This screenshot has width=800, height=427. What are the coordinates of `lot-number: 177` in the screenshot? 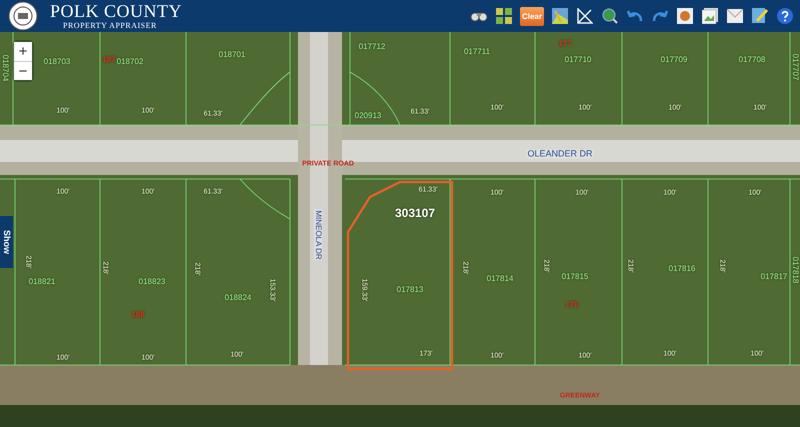 It's located at (565, 44).